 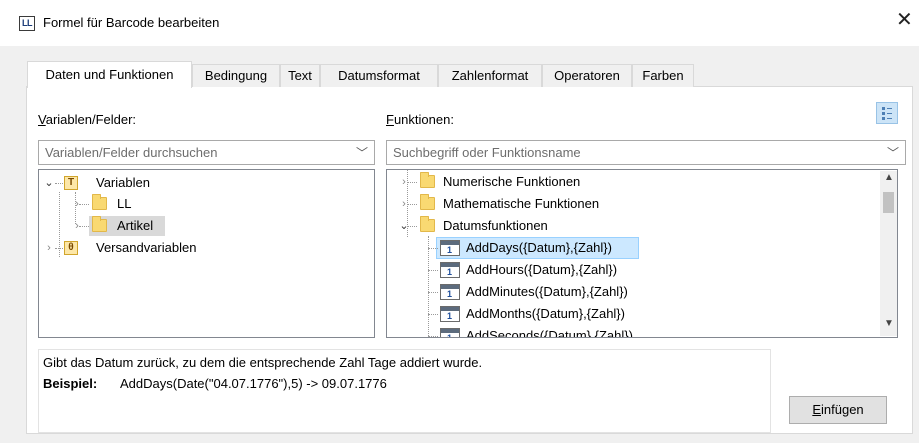 I want to click on tree-item-label: Artikel, so click(x=135, y=225).